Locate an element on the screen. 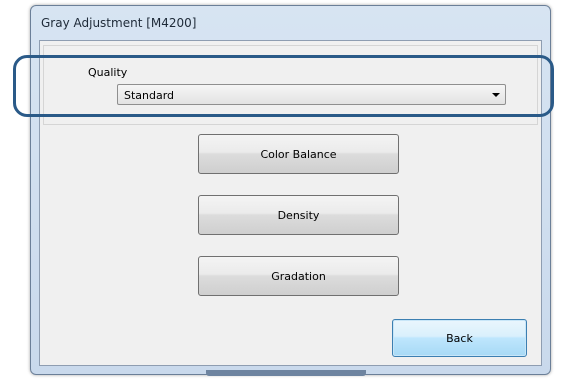 This screenshot has width=563, height=379. chevron-down-icon is located at coordinates (496, 95).